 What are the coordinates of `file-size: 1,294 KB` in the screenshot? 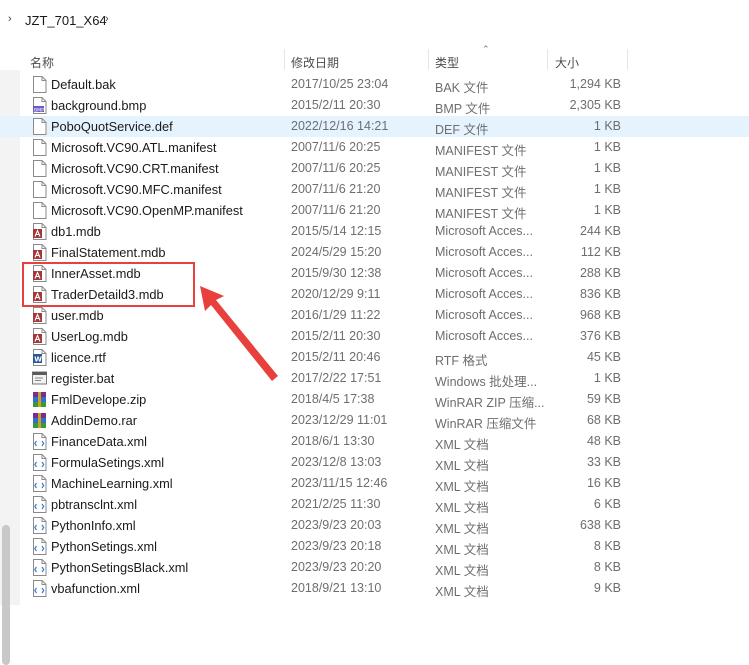 It's located at (595, 84).